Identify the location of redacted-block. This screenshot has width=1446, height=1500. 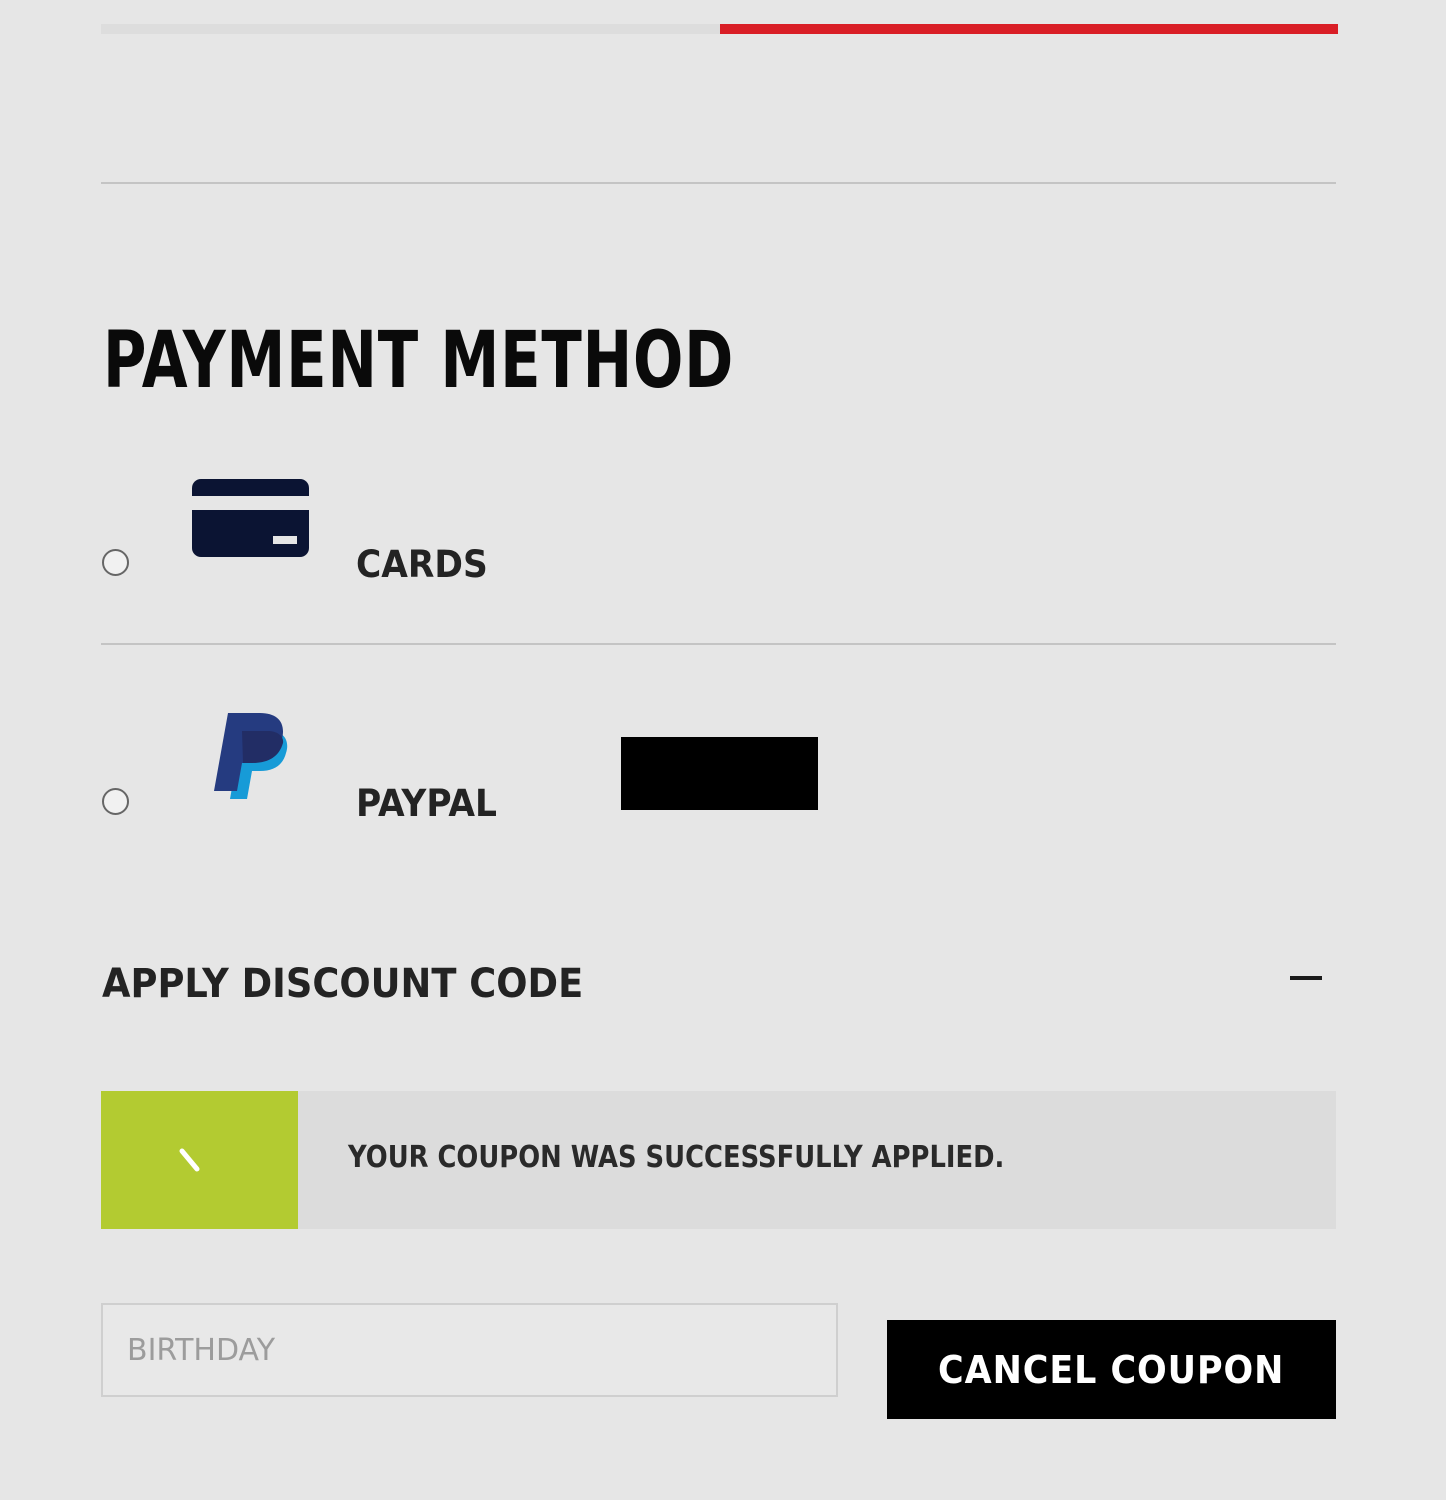
(719, 773).